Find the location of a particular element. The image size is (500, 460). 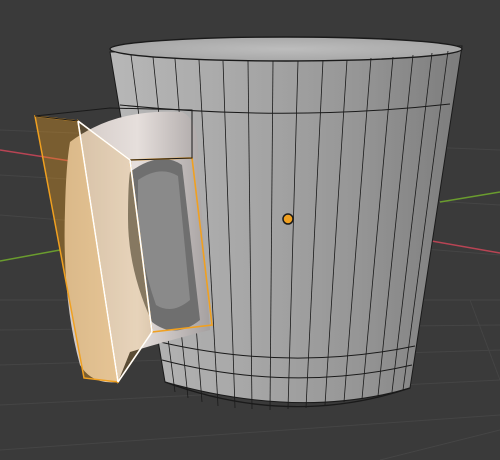

y-axis-line-right is located at coordinates (469, 197).